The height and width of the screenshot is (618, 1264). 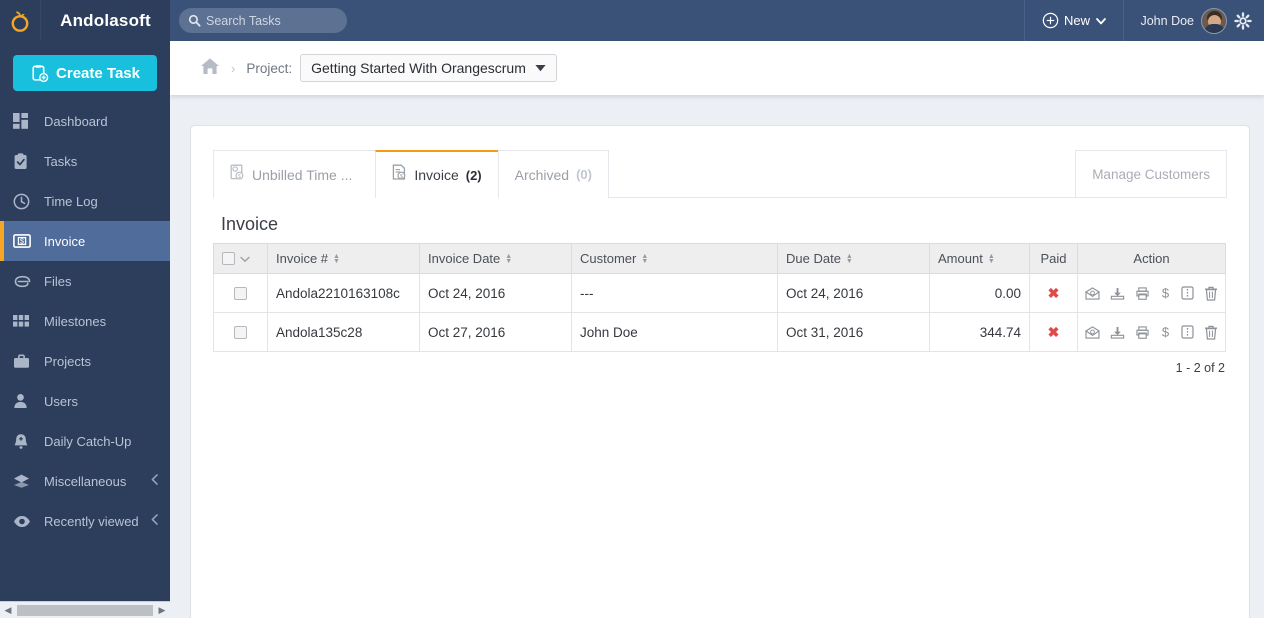 I want to click on cell-paid: ✖, so click(x=1053, y=332).